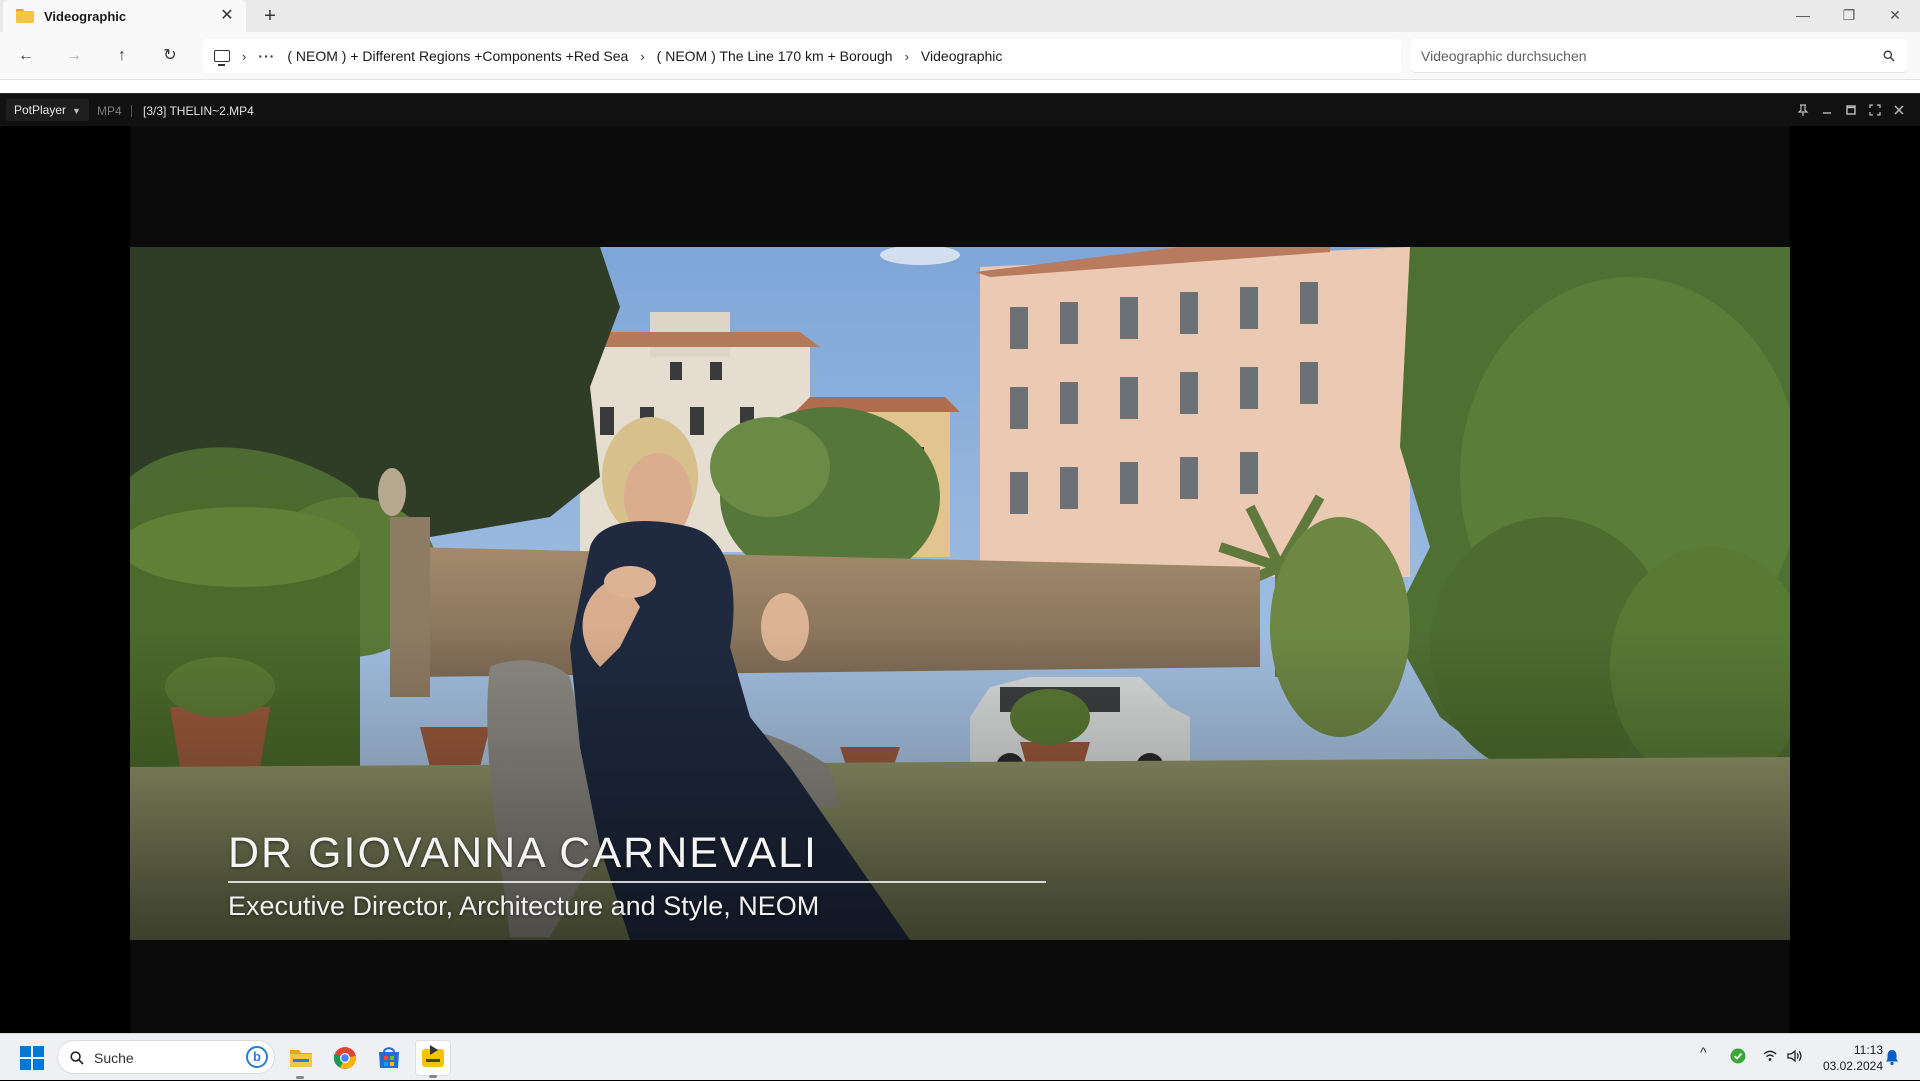 This screenshot has height=1081, width=1920. Describe the element at coordinates (960, 1056) in the screenshot. I see `taskbar: Suche b ^ 11:13 03.02.2024` at that location.